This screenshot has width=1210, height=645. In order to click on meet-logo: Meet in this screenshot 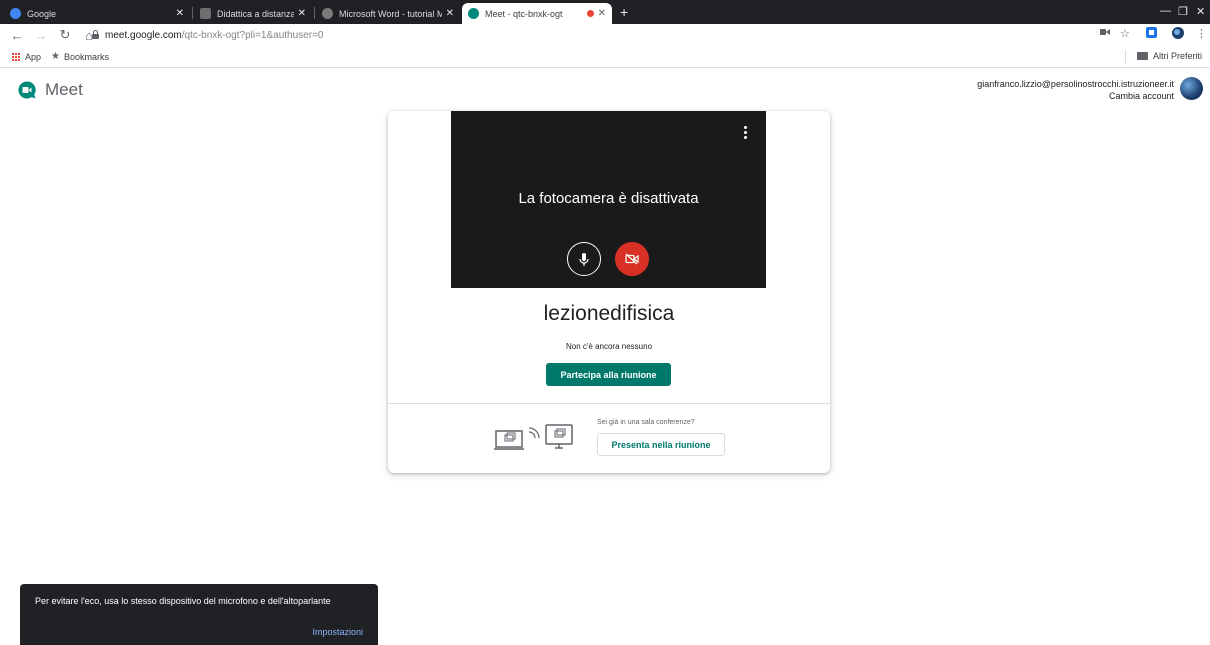, I will do `click(50, 90)`.